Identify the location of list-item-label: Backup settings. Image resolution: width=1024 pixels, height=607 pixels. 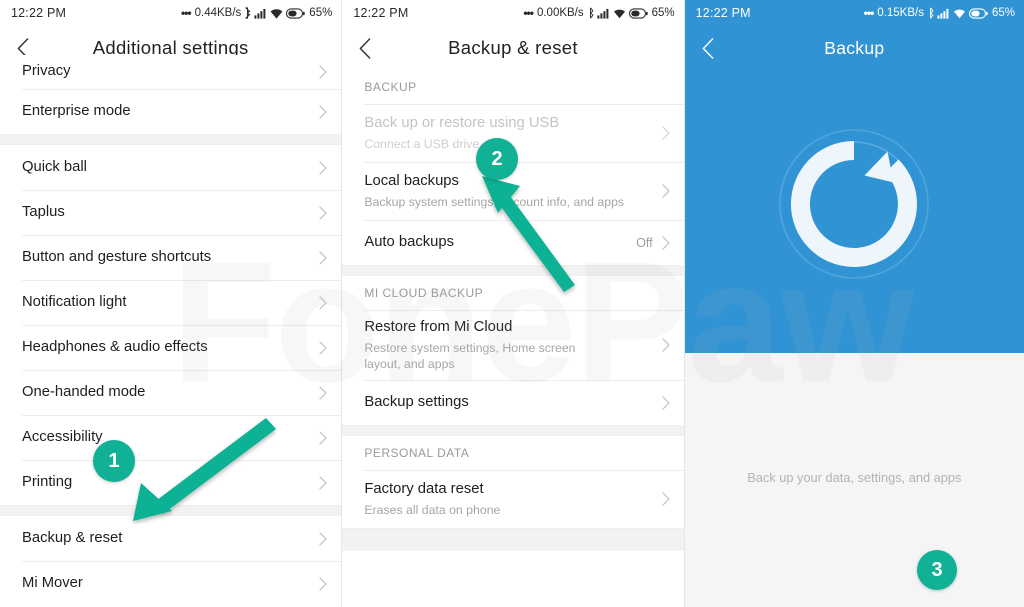
(416, 401).